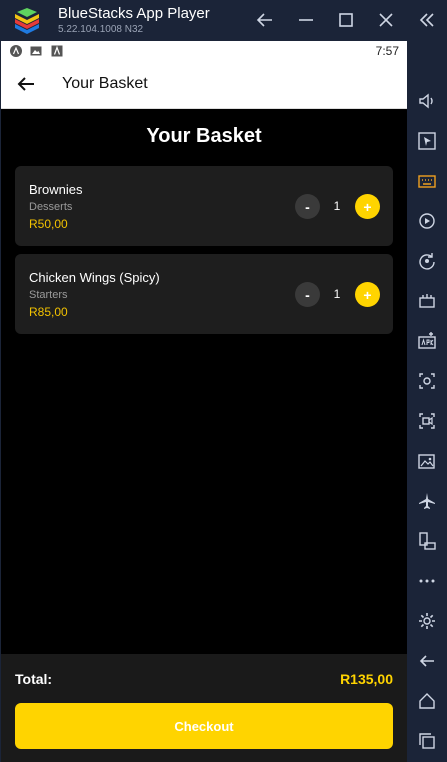  I want to click on arrow-left-icon, so click(264, 20).